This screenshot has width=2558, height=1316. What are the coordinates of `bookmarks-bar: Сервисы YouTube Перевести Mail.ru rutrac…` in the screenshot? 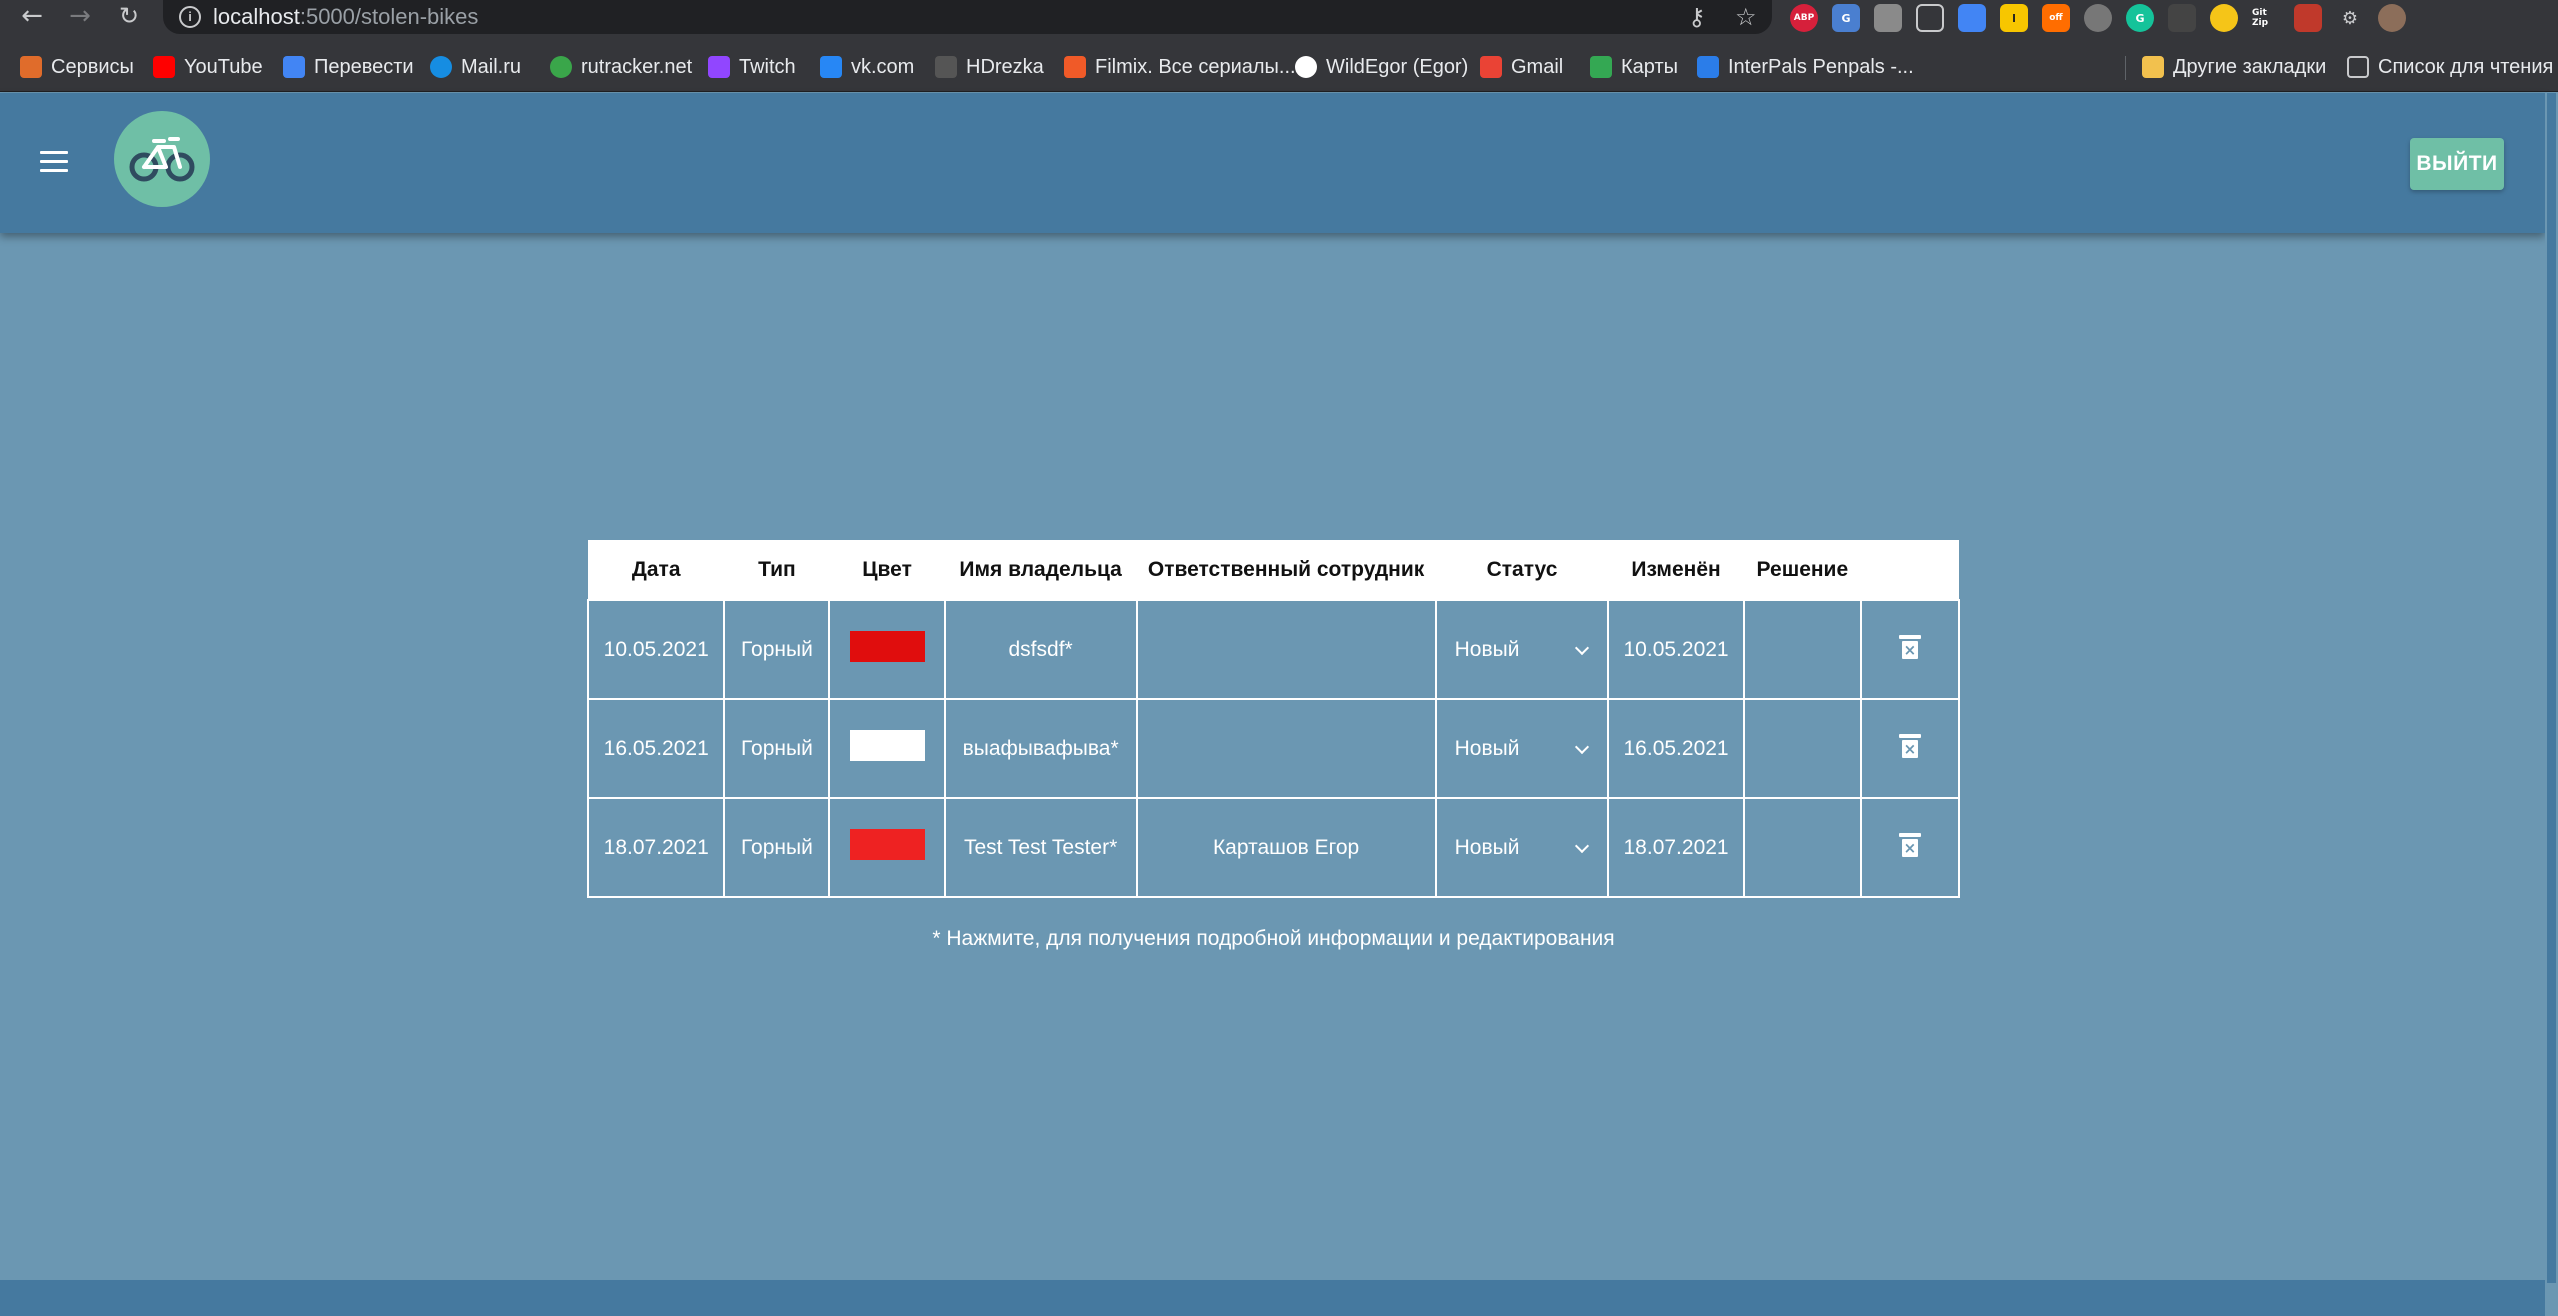 It's located at (1279, 67).